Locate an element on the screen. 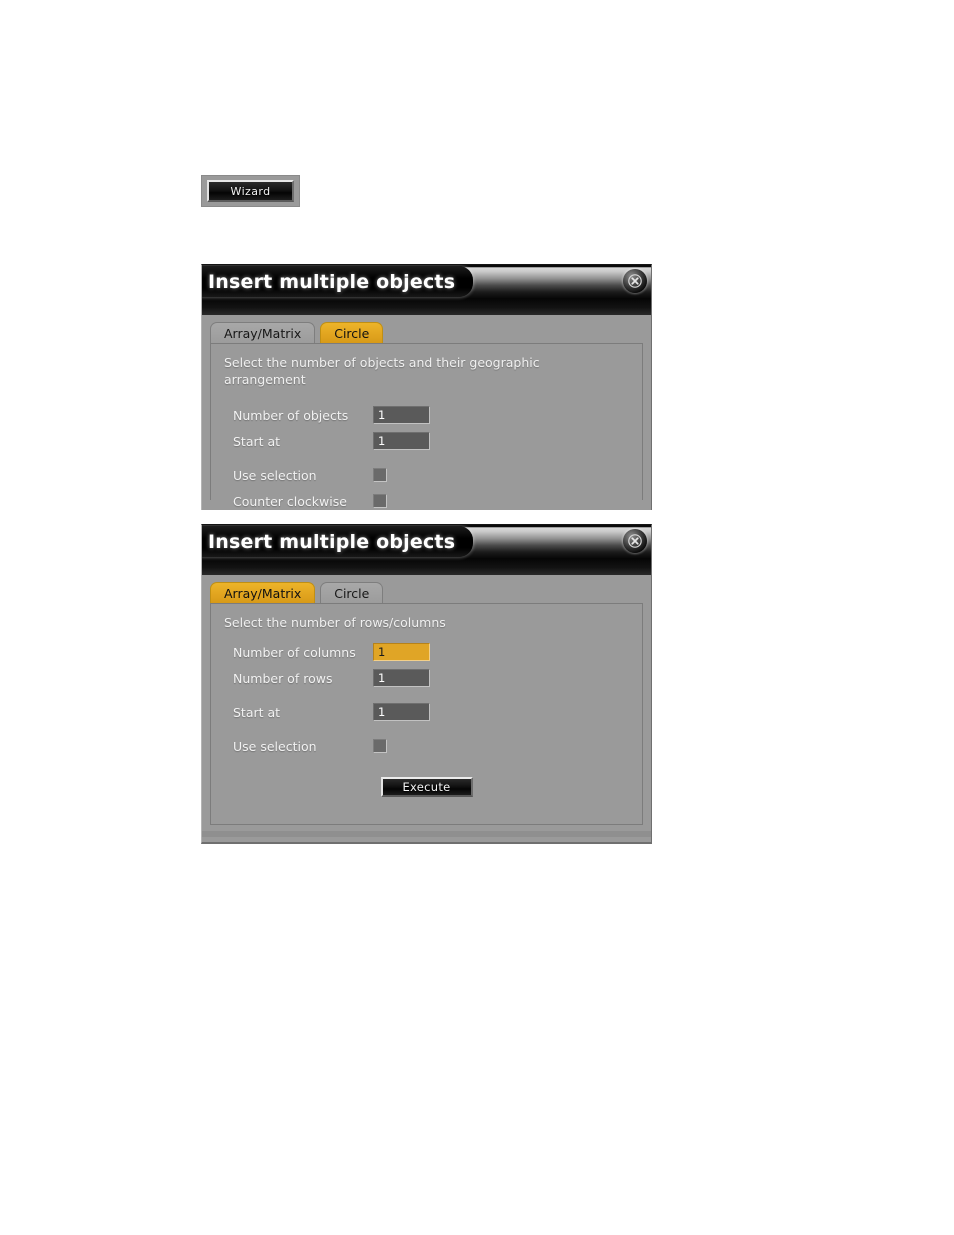 Image resolution: width=954 pixels, height=1235 pixels. execute-button: Execute is located at coordinates (426, 787).